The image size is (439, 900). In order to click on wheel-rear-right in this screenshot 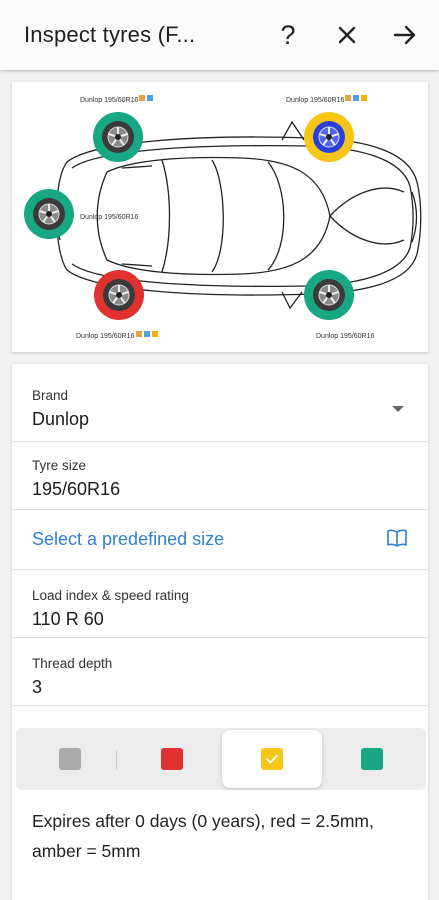, I will do `click(329, 137)`.